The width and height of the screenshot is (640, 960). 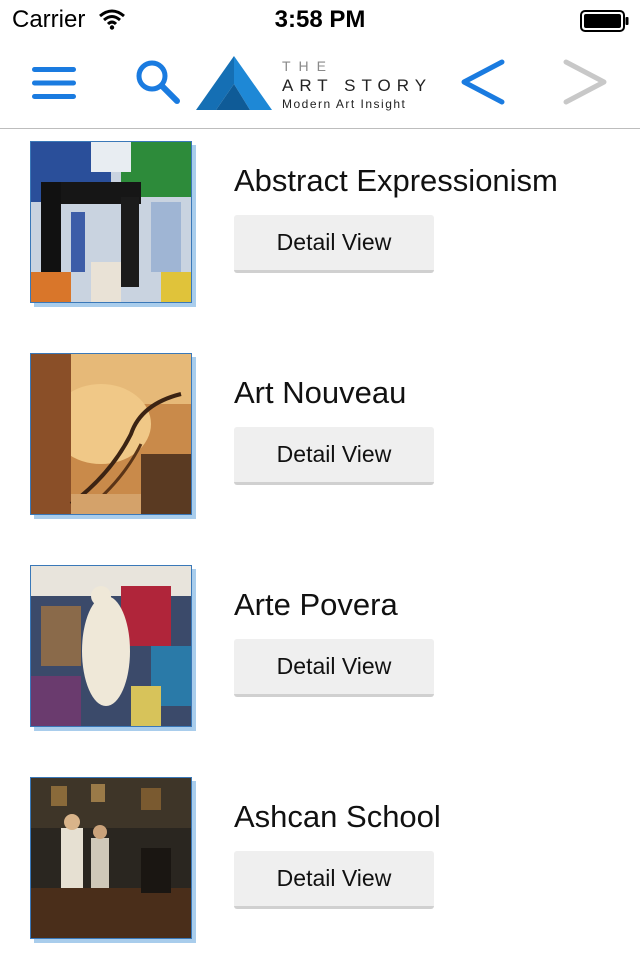 What do you see at coordinates (158, 82) in the screenshot?
I see `search-icon` at bounding box center [158, 82].